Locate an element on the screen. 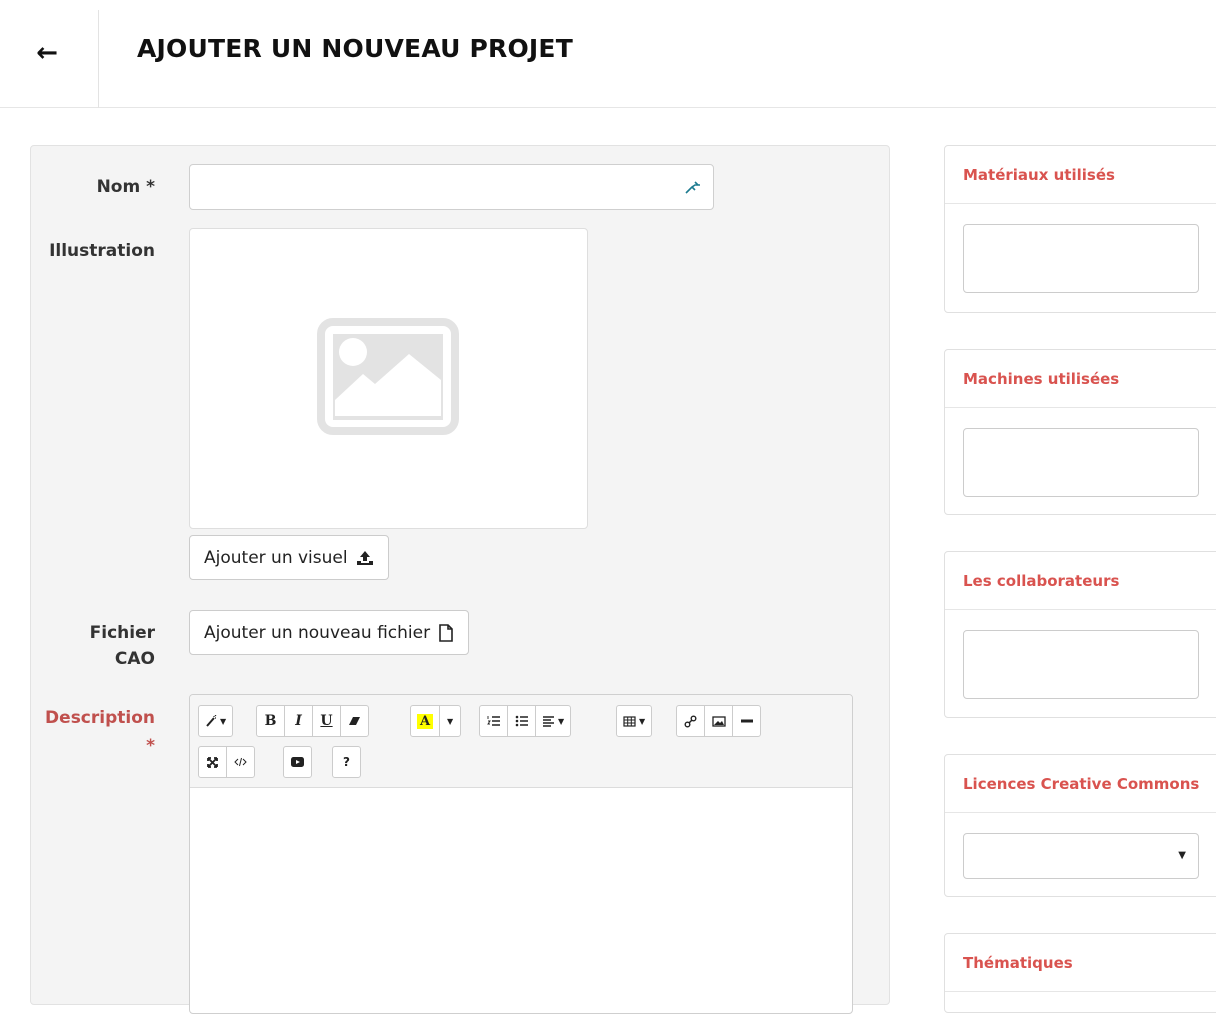  toolbar-group-color: A ▼ is located at coordinates (436, 721).